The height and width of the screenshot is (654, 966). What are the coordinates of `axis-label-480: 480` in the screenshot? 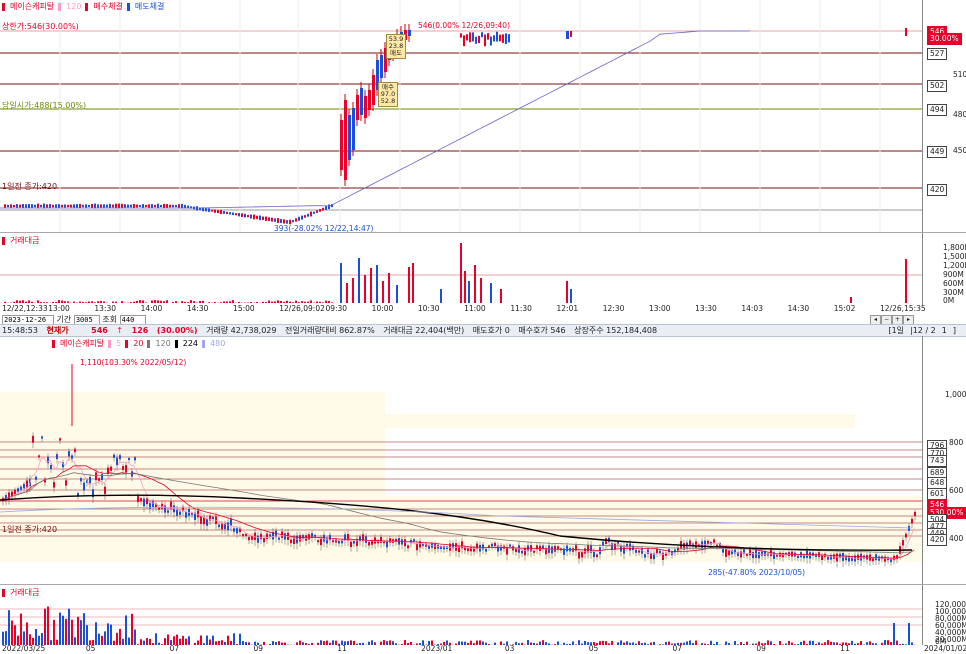 It's located at (959, 114).